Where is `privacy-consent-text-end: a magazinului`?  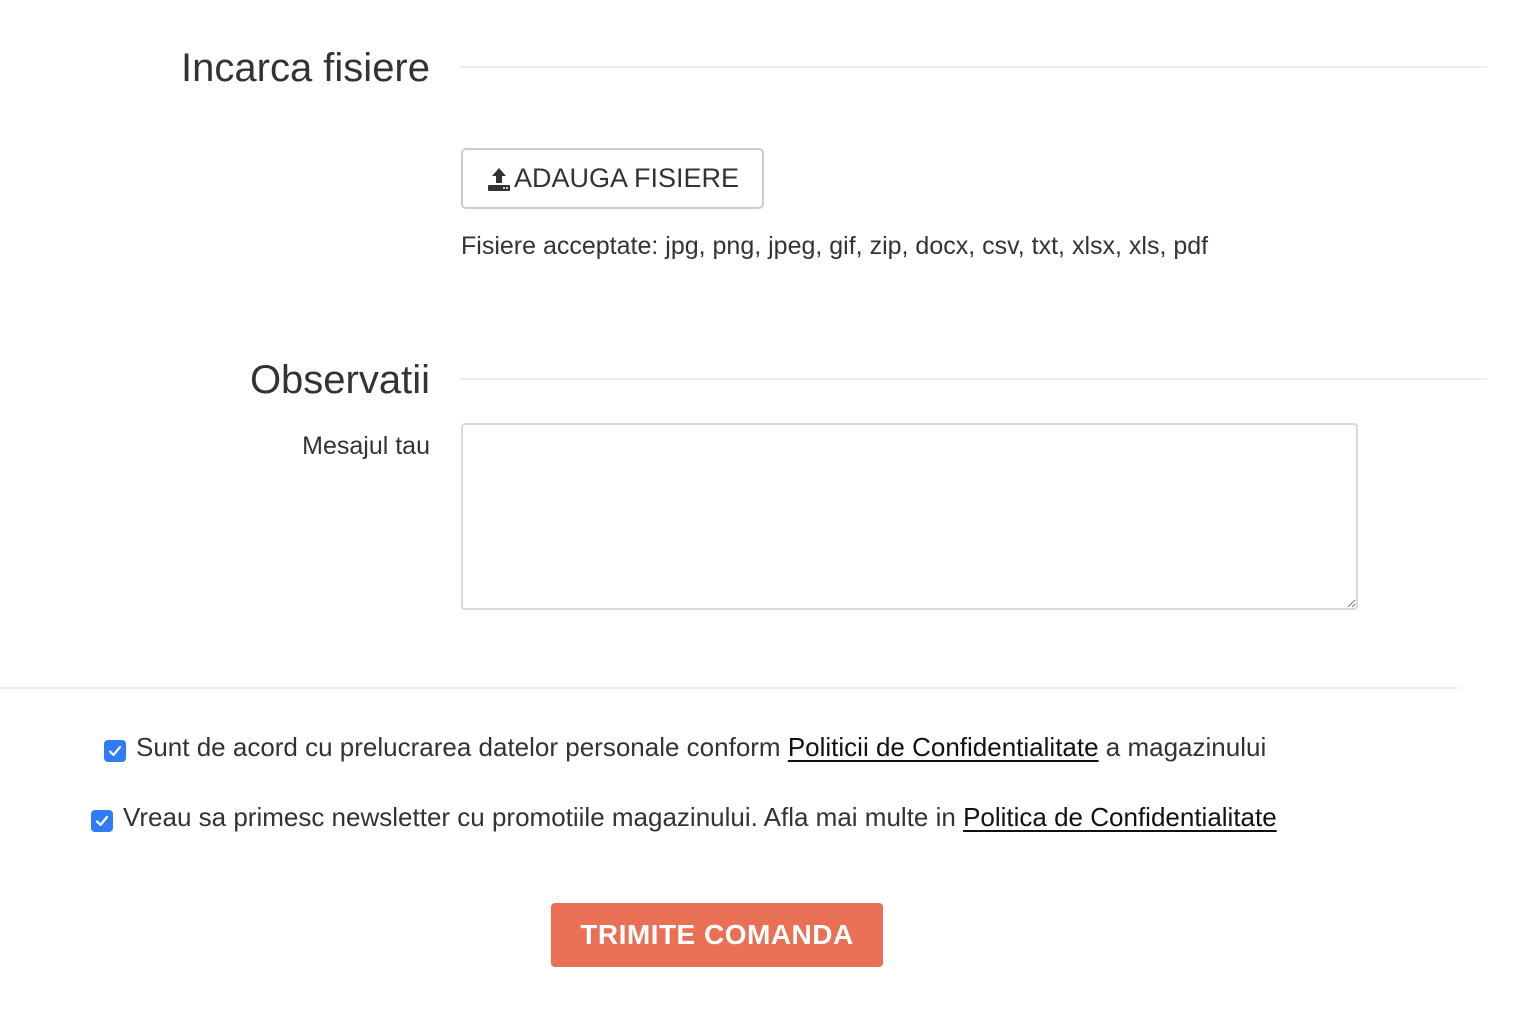
privacy-consent-text-end: a magazinului is located at coordinates (1182, 747).